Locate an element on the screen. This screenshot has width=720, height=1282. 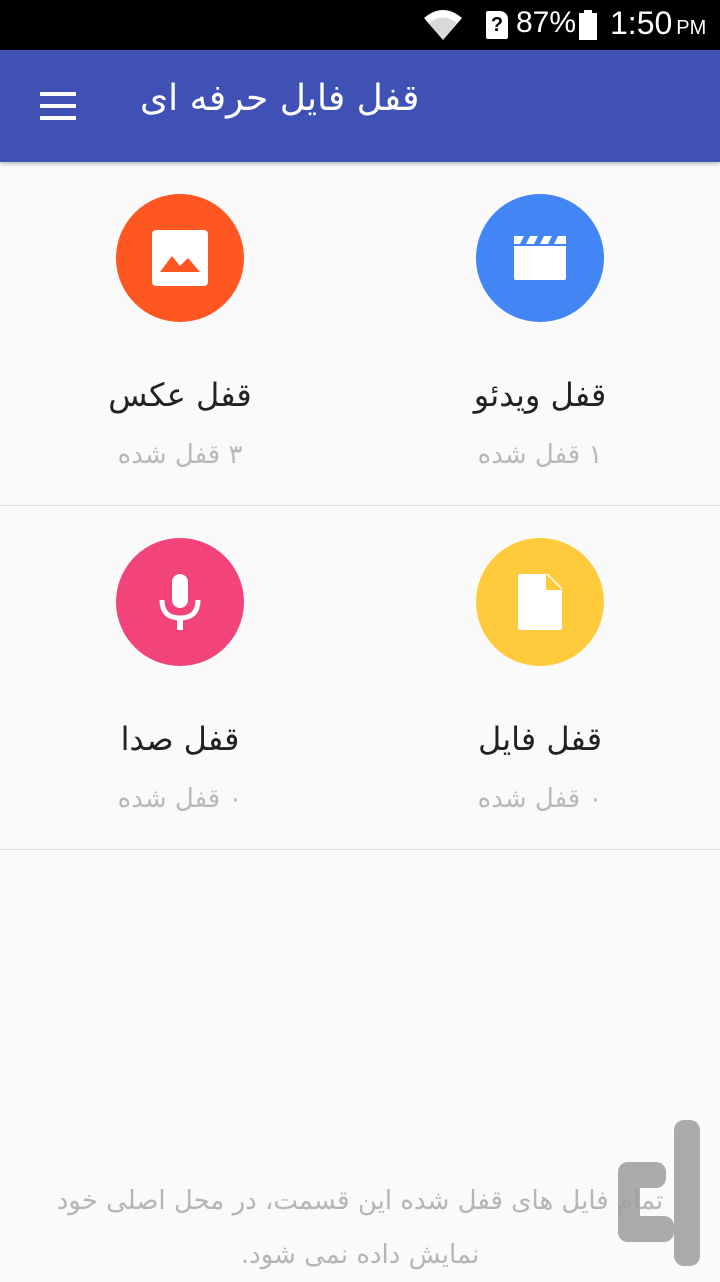
store-logo-watermark is located at coordinates (659, 1193).